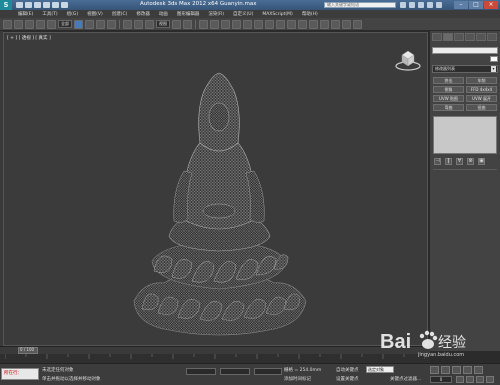  Describe the element at coordinates (215, 358) in the screenshot. I see `track-bar` at that location.